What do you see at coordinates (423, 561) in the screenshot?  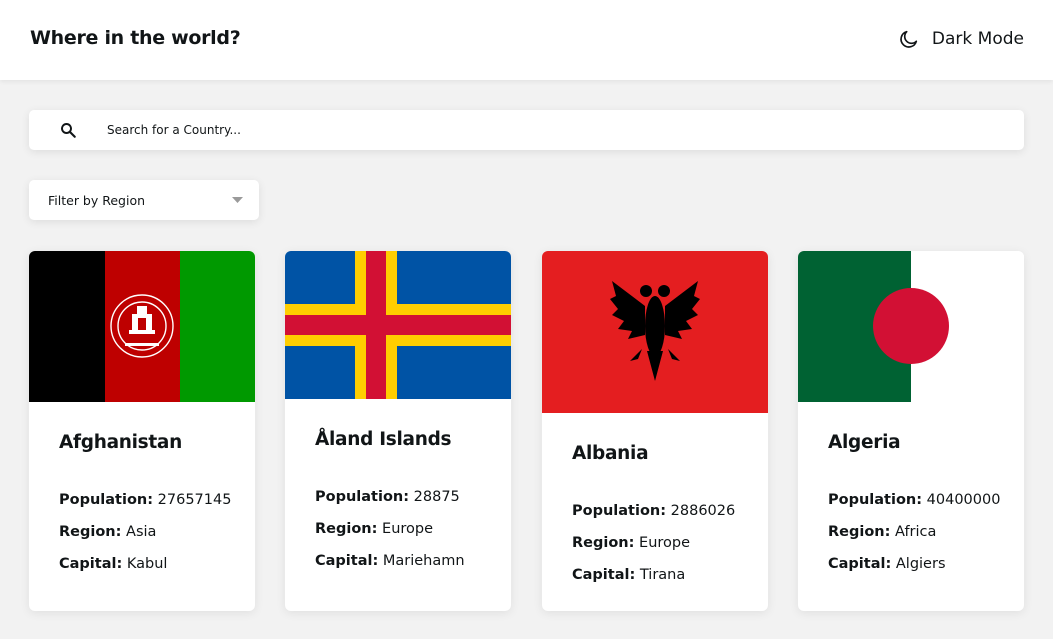 I see `capital-value: Mariehamn` at bounding box center [423, 561].